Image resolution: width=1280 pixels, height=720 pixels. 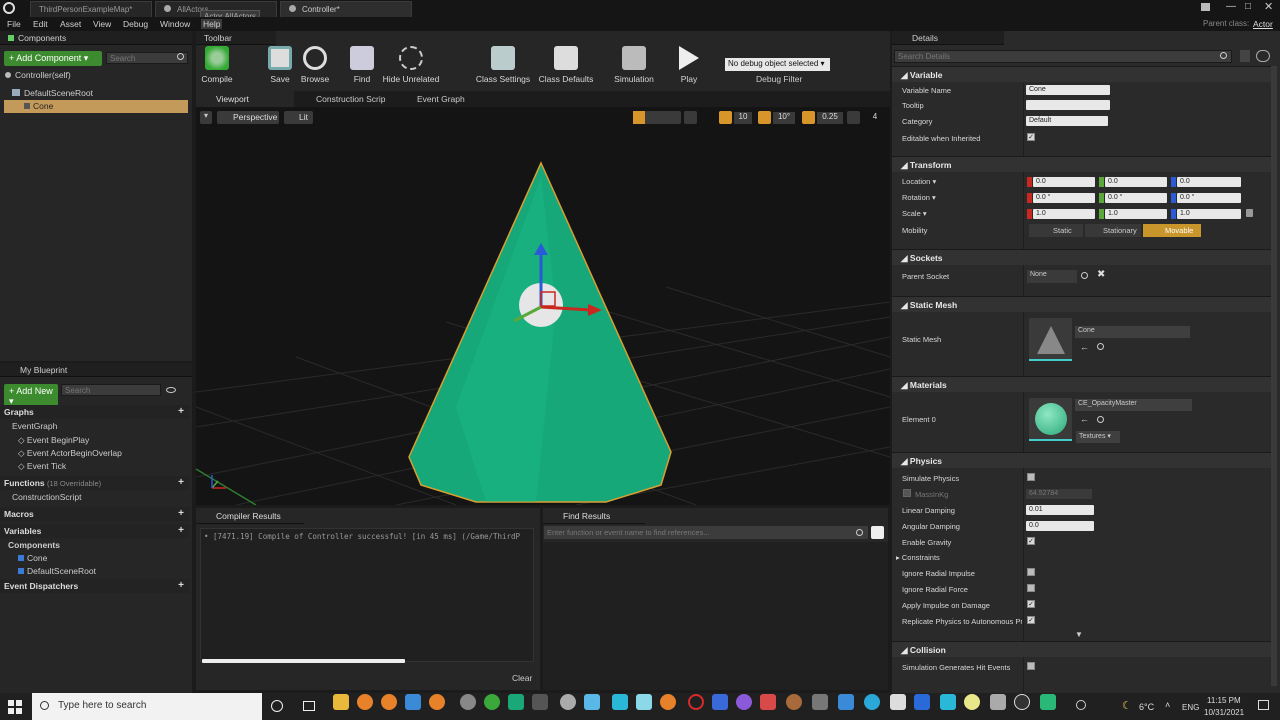 What do you see at coordinates (53, 440) in the screenshot?
I see `event-begin-play: ◇ Event BeginPlay` at bounding box center [53, 440].